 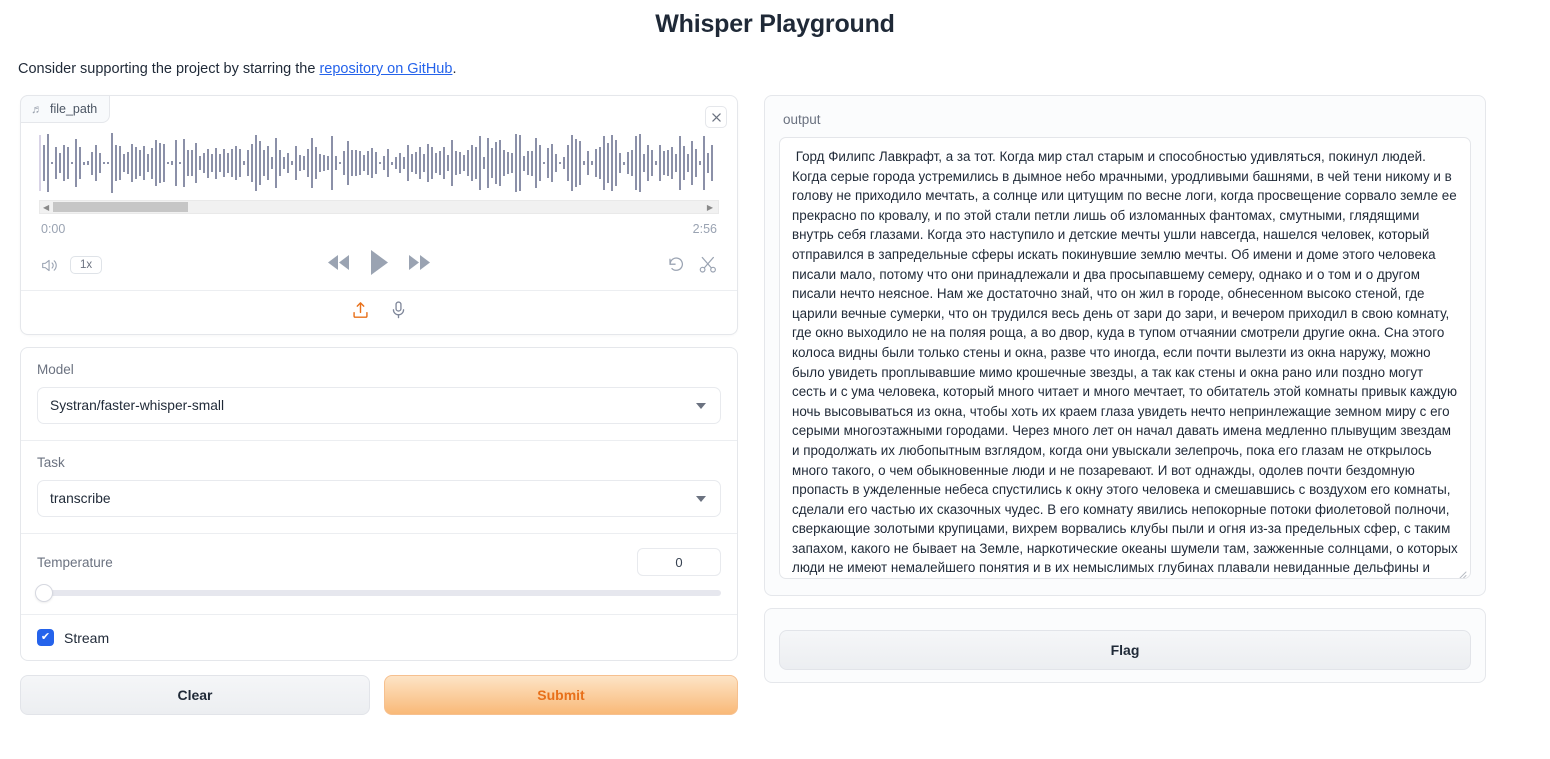 I want to click on scroll-right-arrow-icon: ▶, so click(x=710, y=207).